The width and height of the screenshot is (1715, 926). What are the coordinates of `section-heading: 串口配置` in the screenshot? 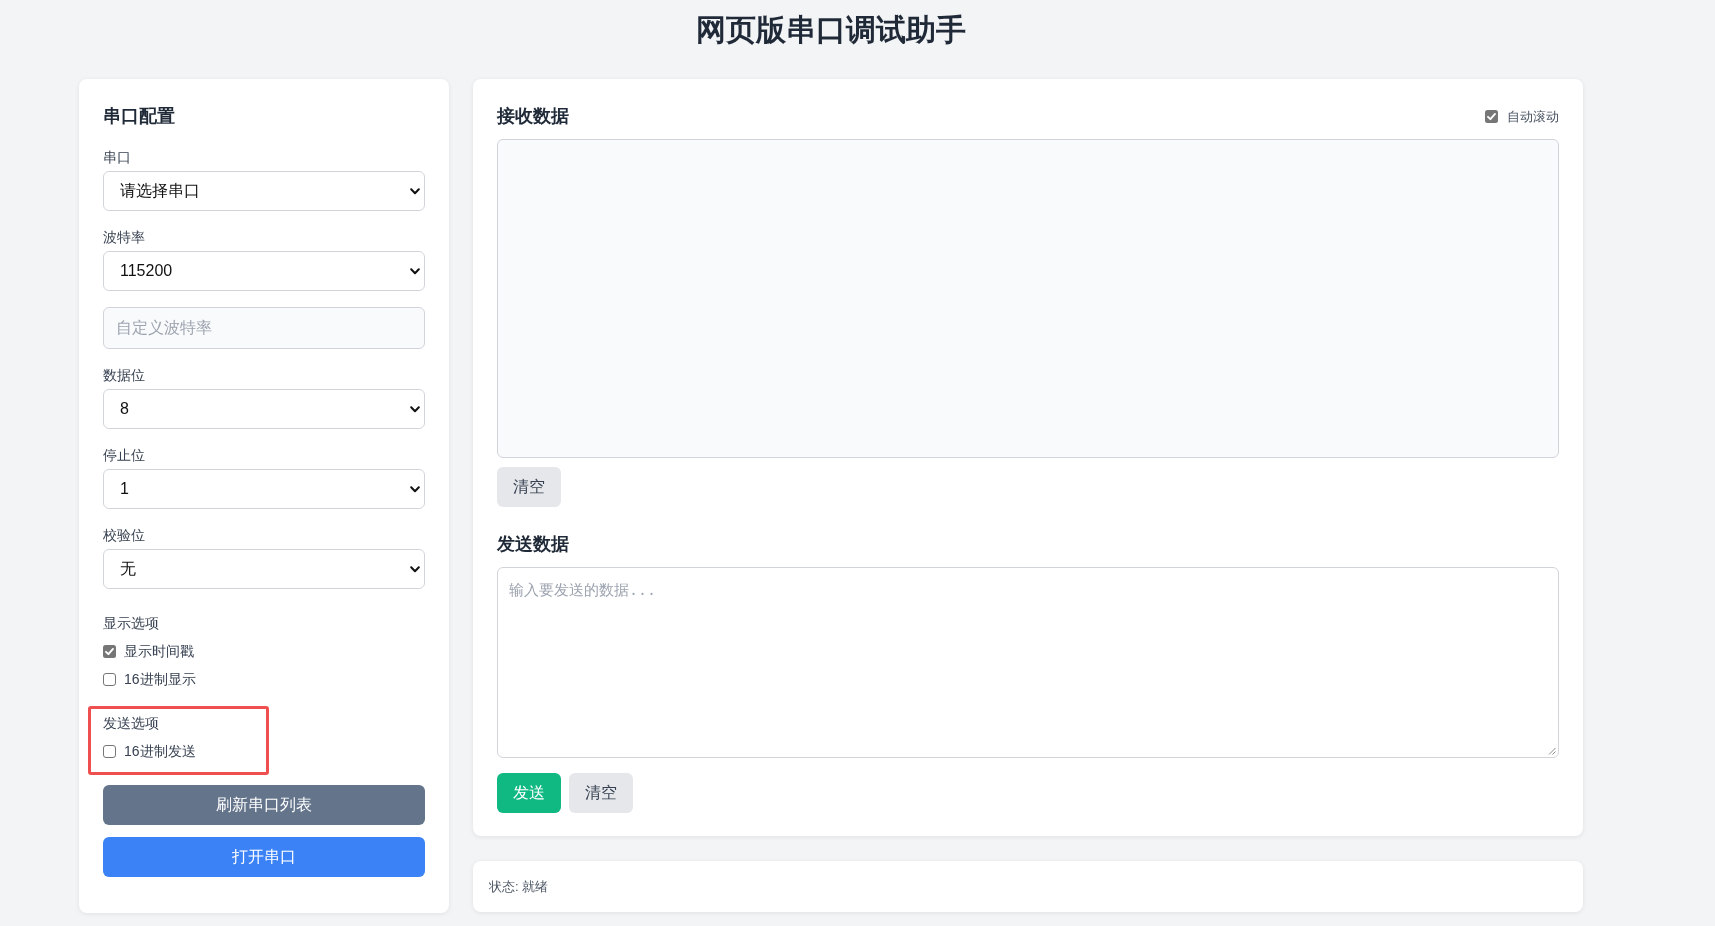 It's located at (139, 116).